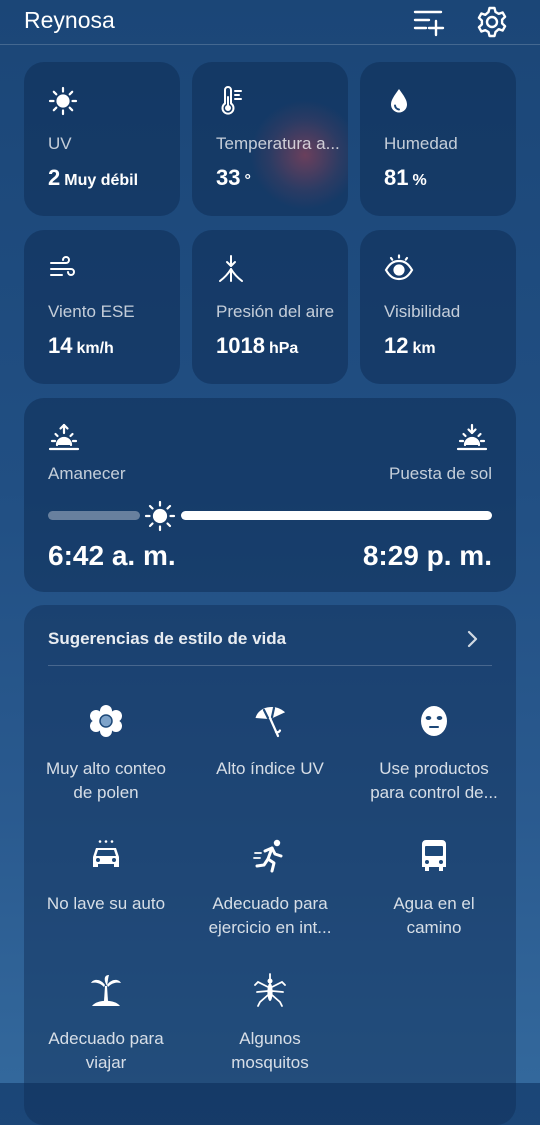  Describe the element at coordinates (106, 1024) in the screenshot. I see `lifestyle-item-travel: Adecuado para viajar` at that location.